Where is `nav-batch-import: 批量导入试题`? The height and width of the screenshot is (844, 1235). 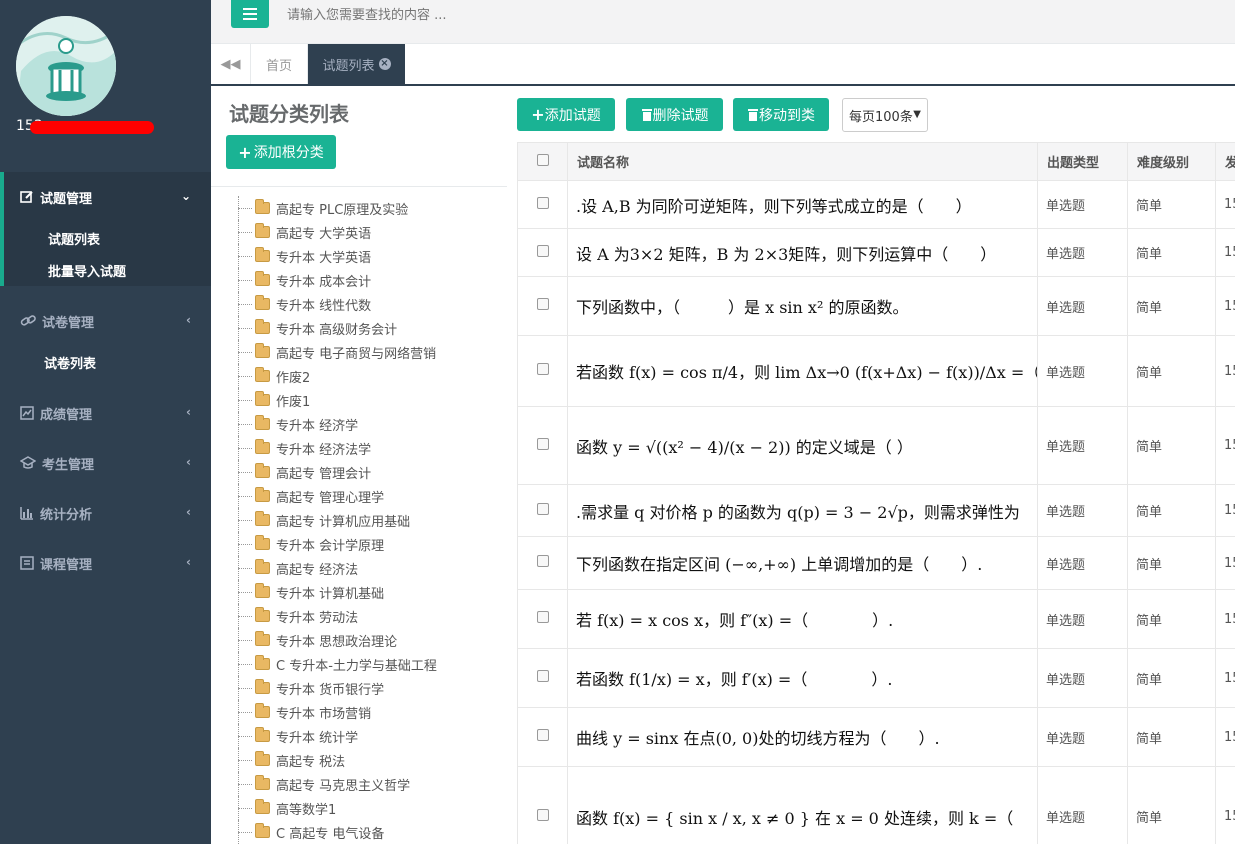
nav-batch-import: 批量导入试题 is located at coordinates (107, 270).